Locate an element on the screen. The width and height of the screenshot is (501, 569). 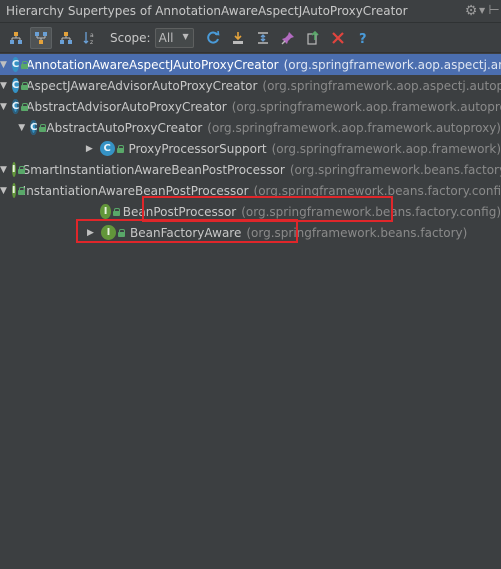
close-icon is located at coordinates (337, 37).